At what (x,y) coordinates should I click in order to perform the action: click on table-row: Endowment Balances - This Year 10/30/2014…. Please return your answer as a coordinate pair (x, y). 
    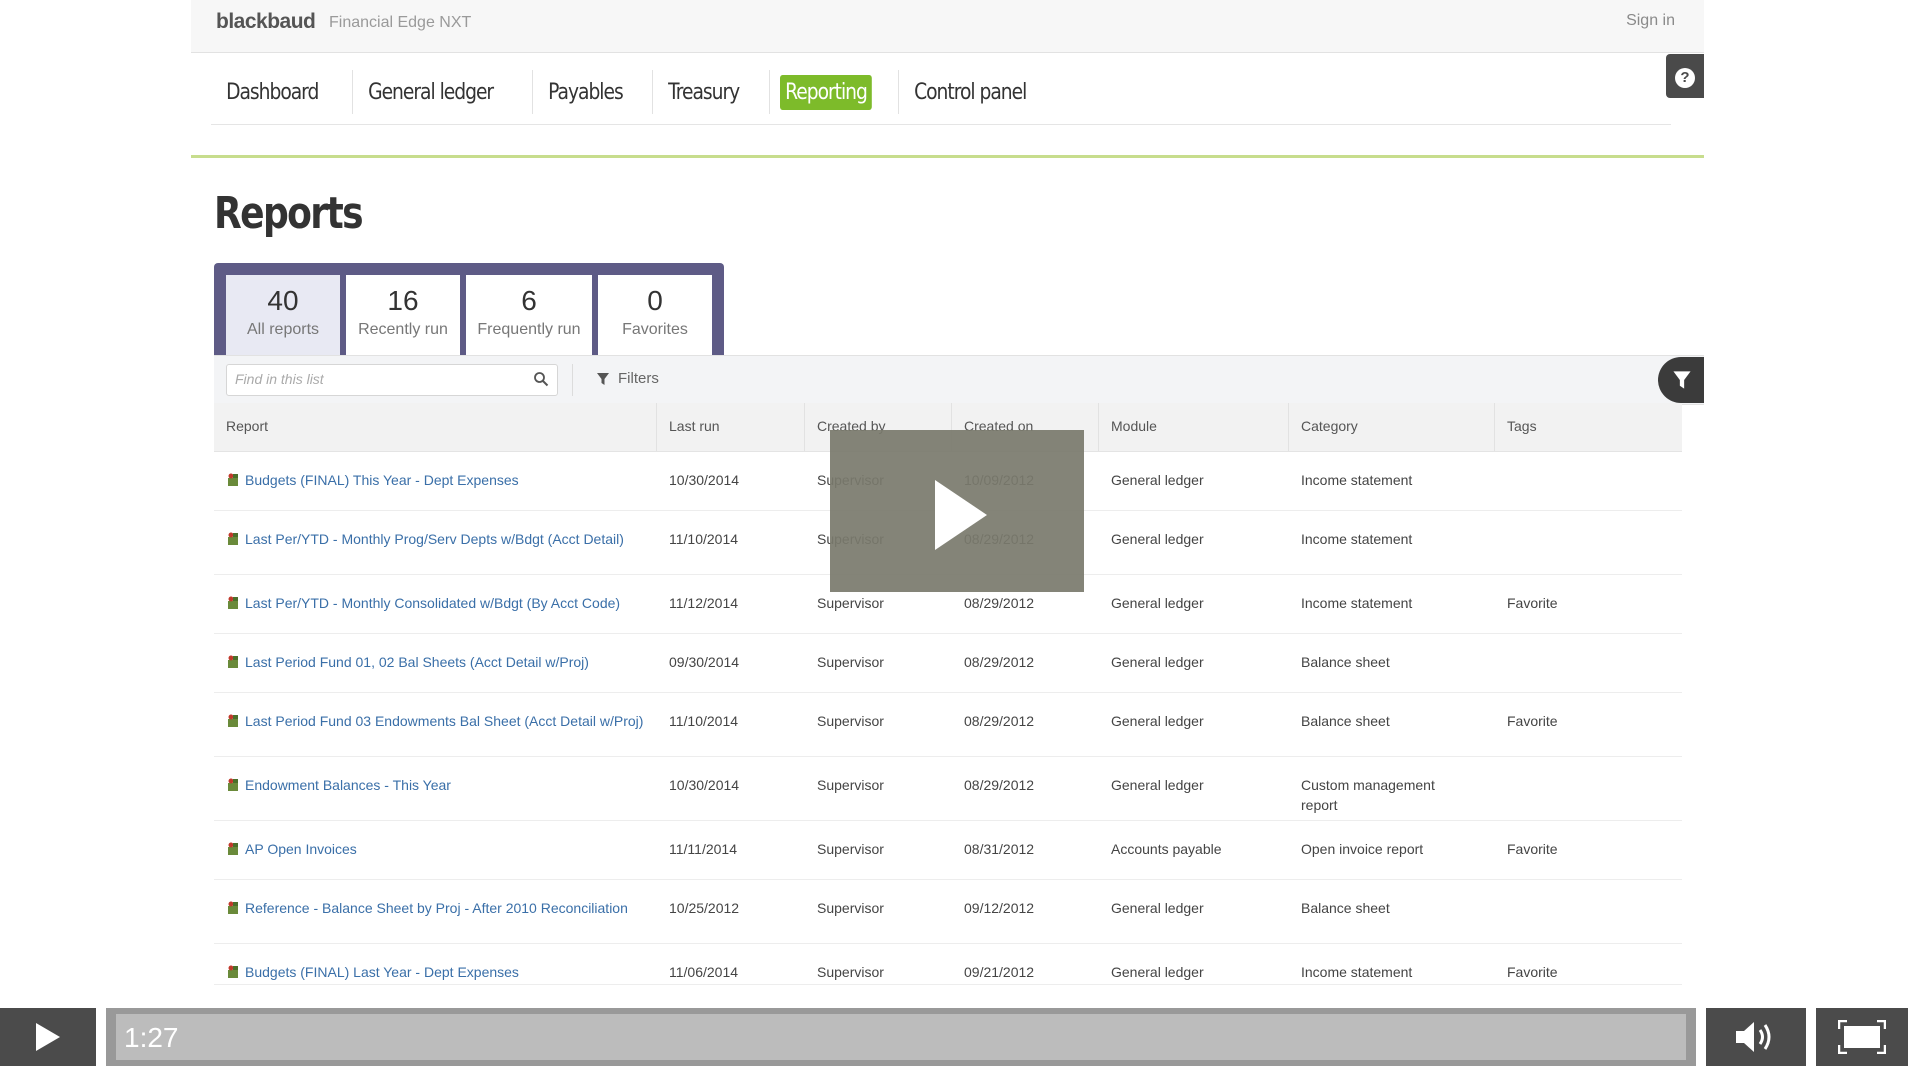
    Looking at the image, I should click on (948, 789).